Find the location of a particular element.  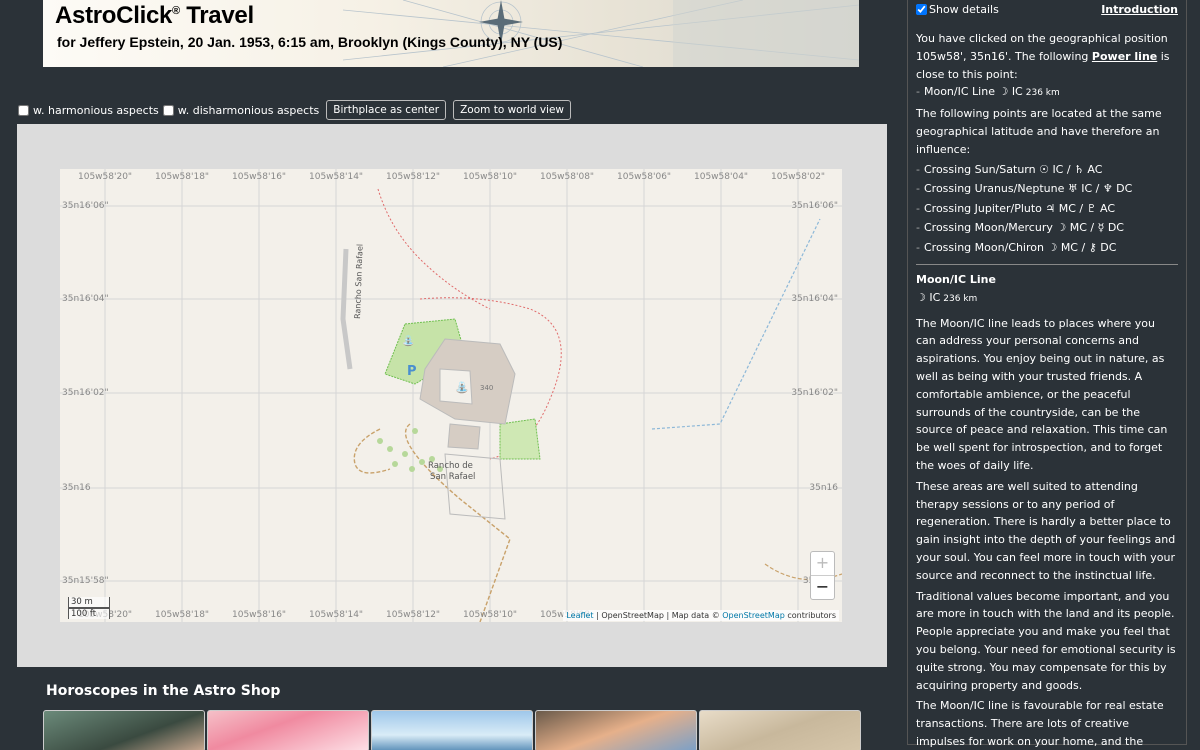

harmonious-toggle: w. harmonious aspects is located at coordinates (88, 110).